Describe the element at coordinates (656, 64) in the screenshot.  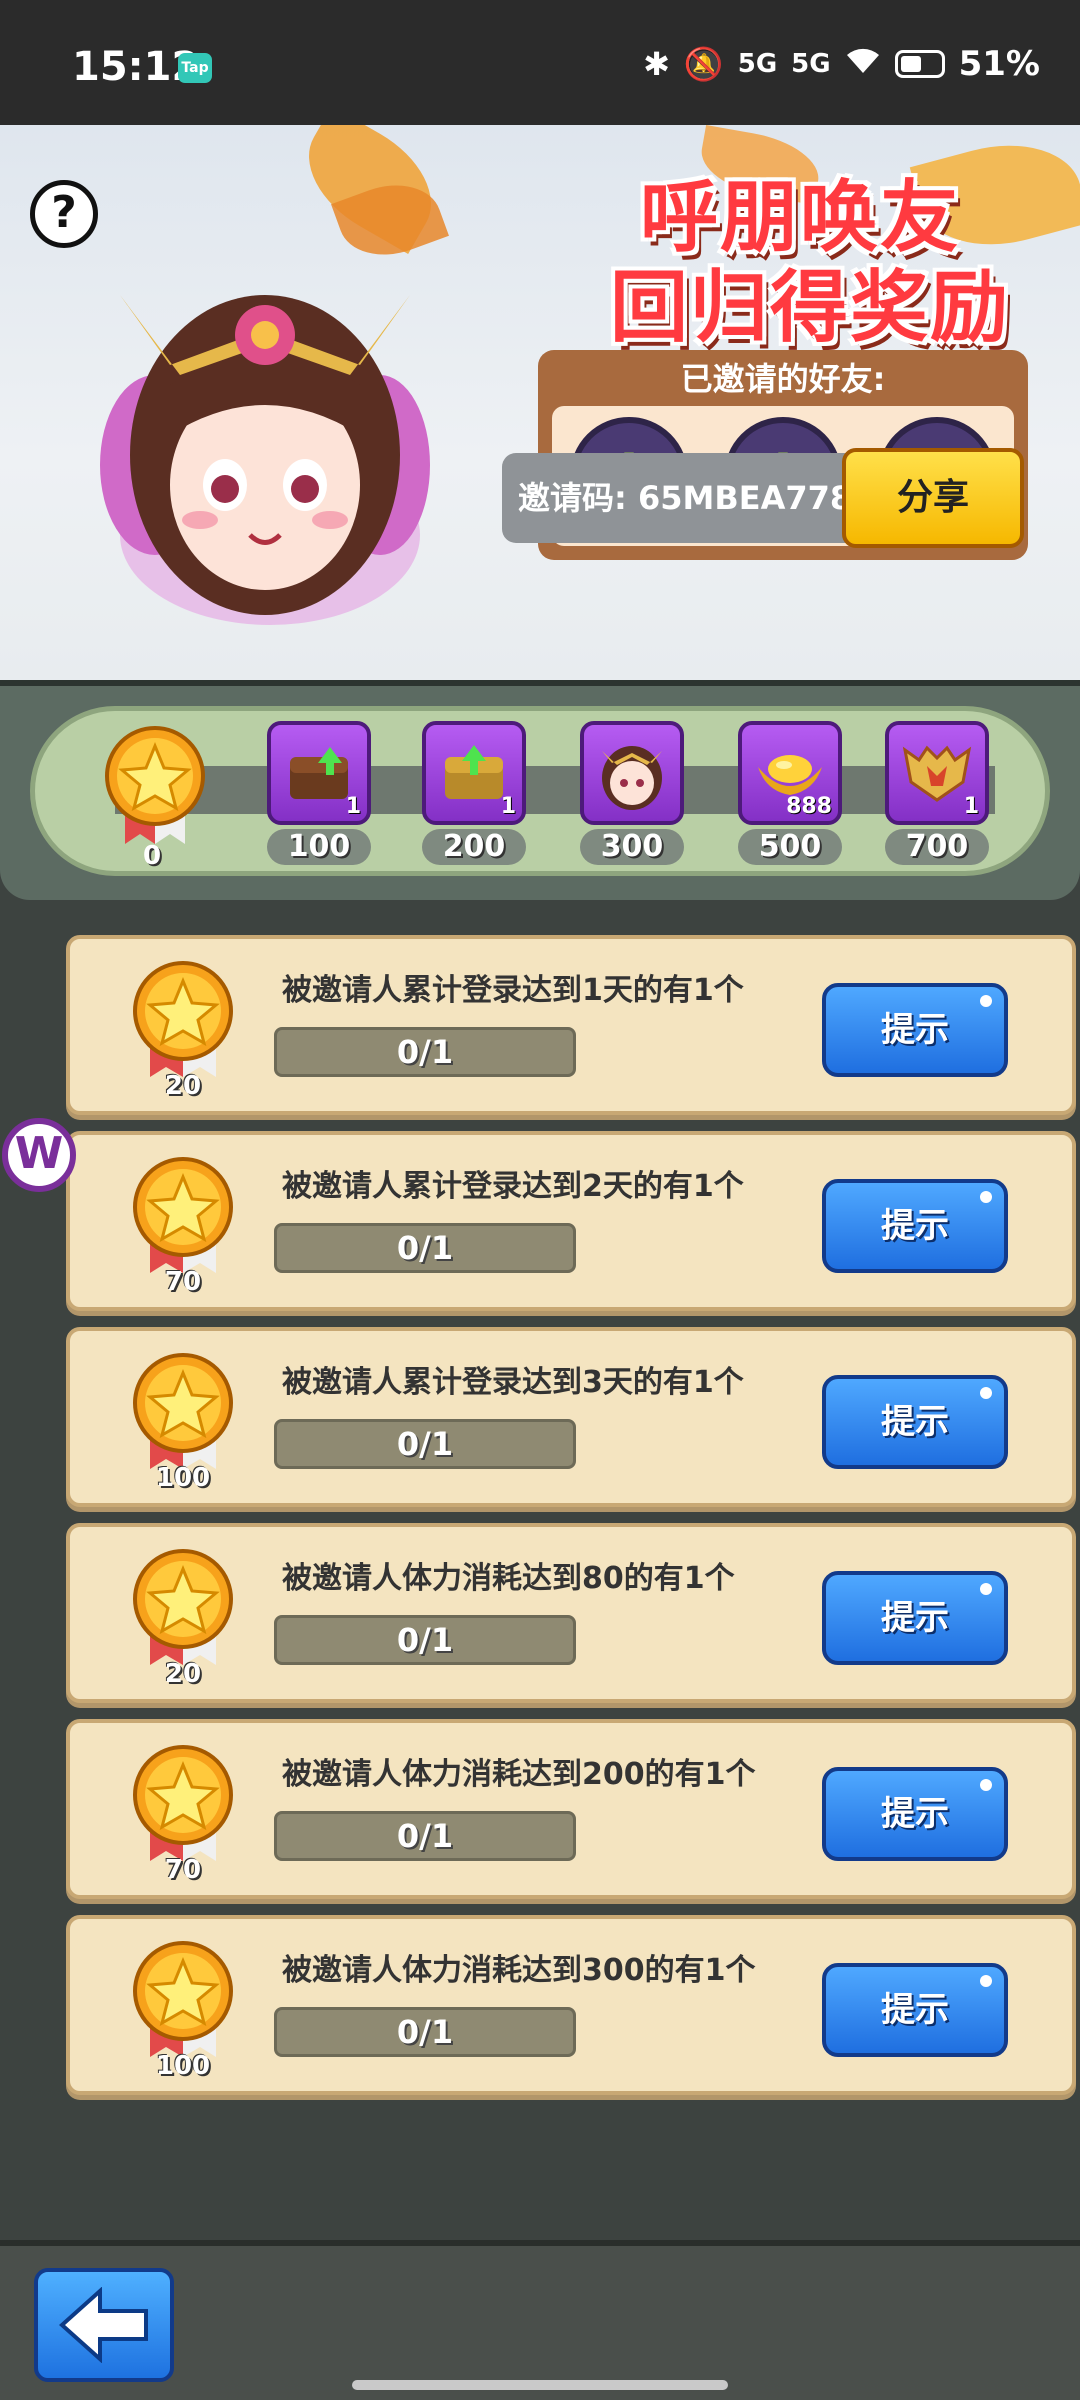
I see `bluetooth-icon: ✱` at that location.